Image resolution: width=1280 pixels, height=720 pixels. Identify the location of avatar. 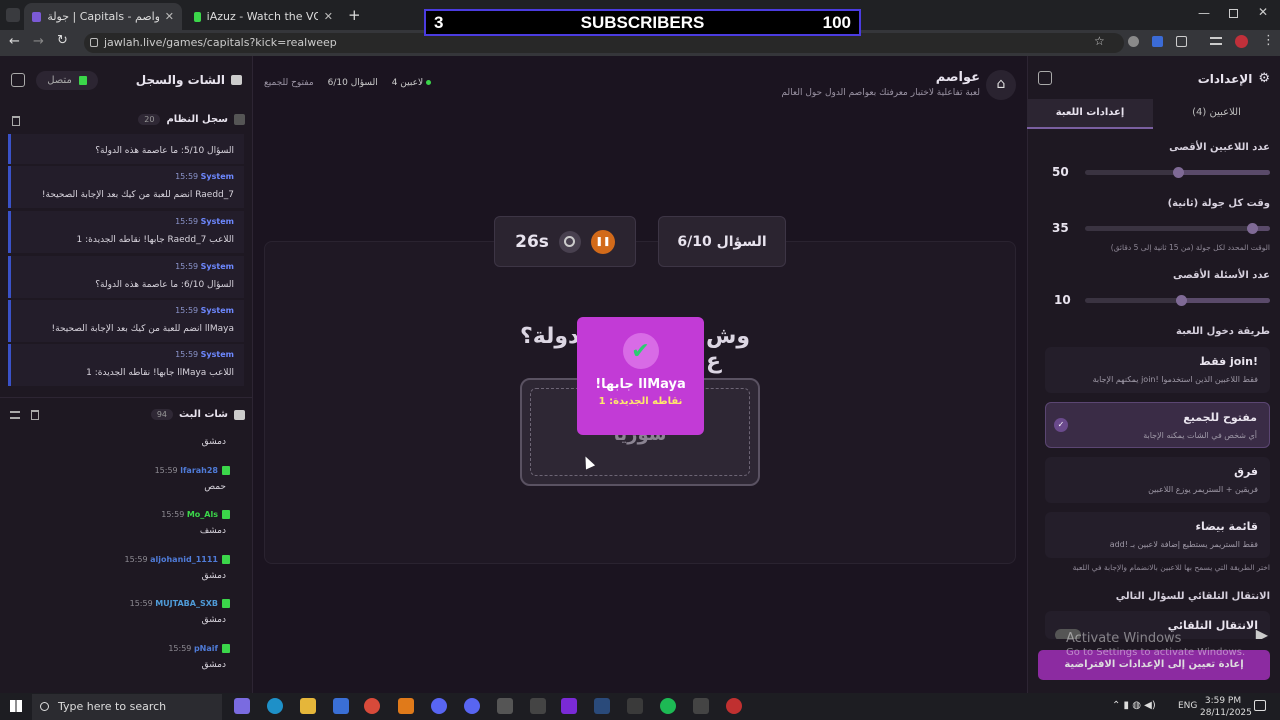
(1241, 41).